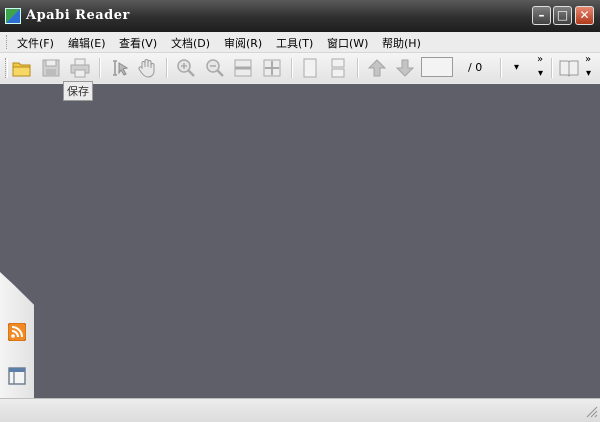  Describe the element at coordinates (300, 410) in the screenshot. I see `status-bar` at that location.